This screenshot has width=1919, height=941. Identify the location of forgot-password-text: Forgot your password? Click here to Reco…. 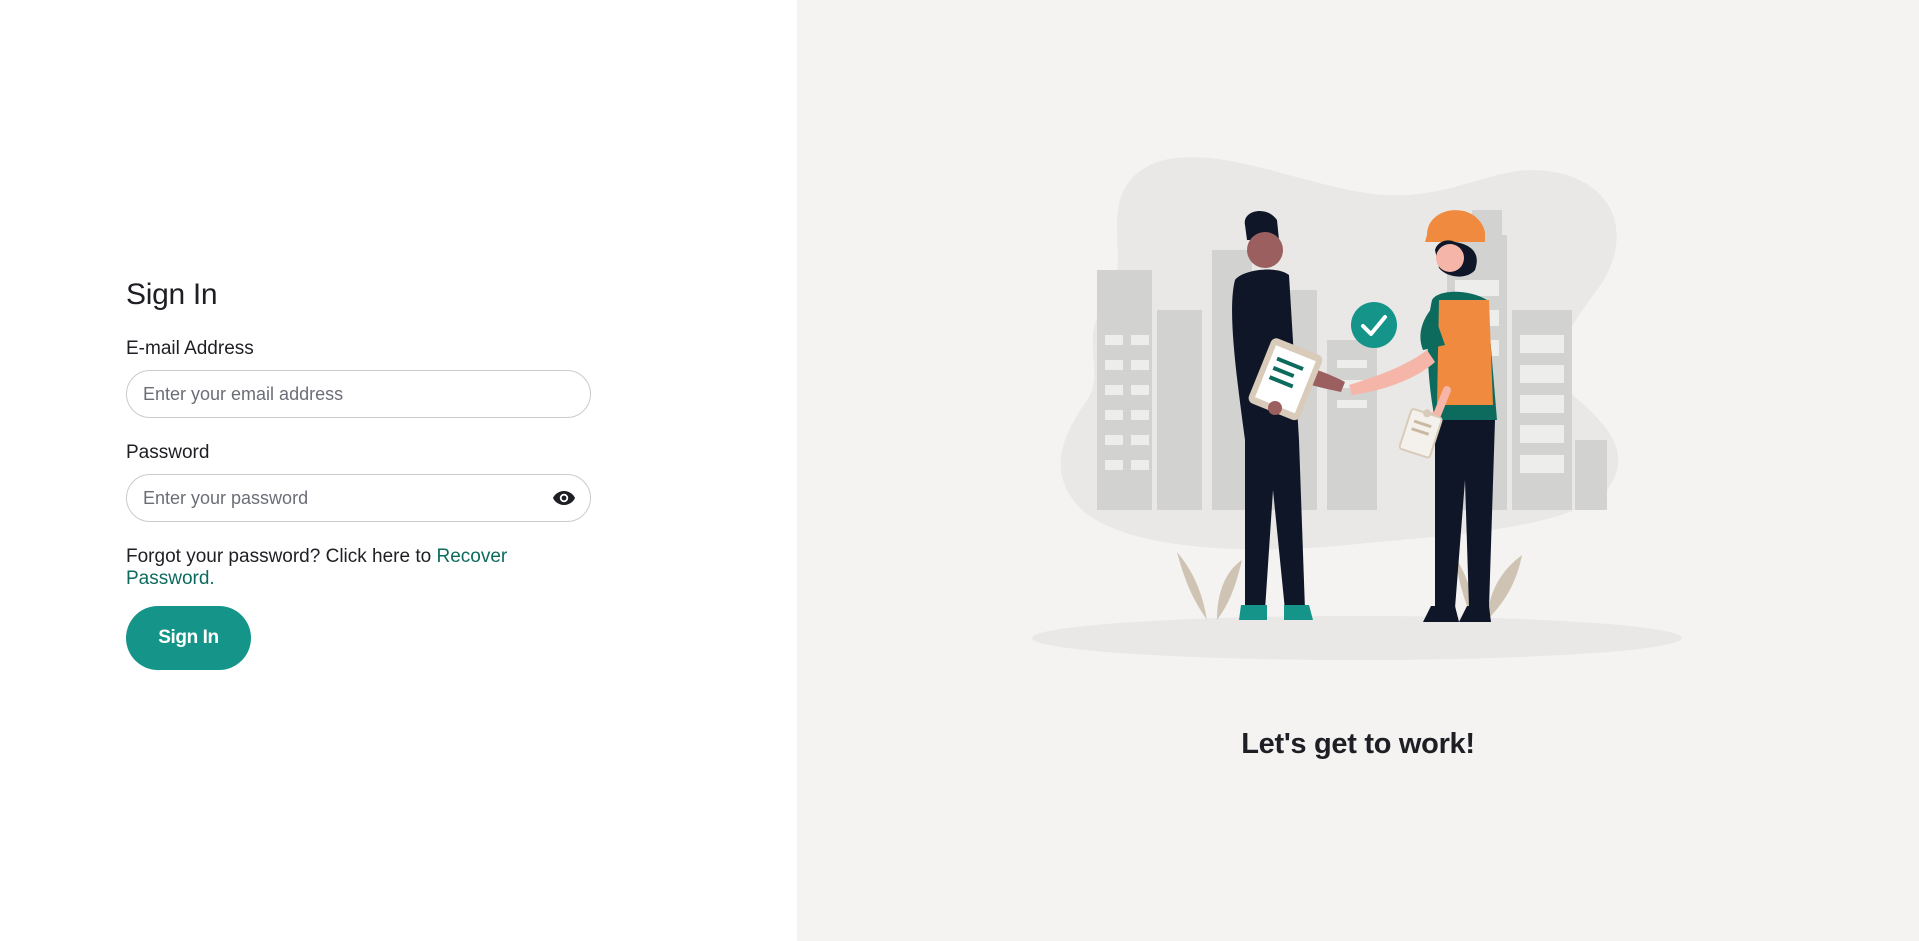
(361, 568).